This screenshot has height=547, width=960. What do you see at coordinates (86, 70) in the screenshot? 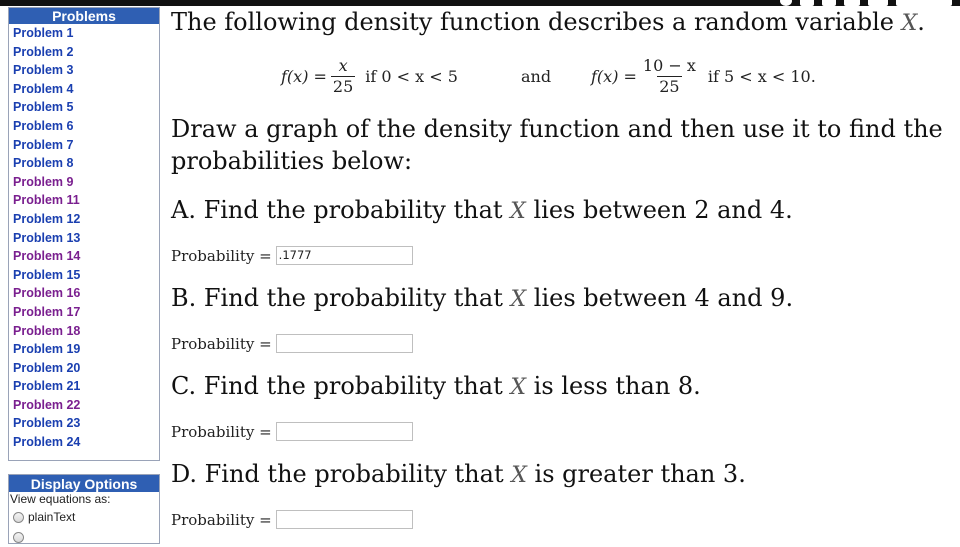
I see `problem-link: Problem 3` at bounding box center [86, 70].